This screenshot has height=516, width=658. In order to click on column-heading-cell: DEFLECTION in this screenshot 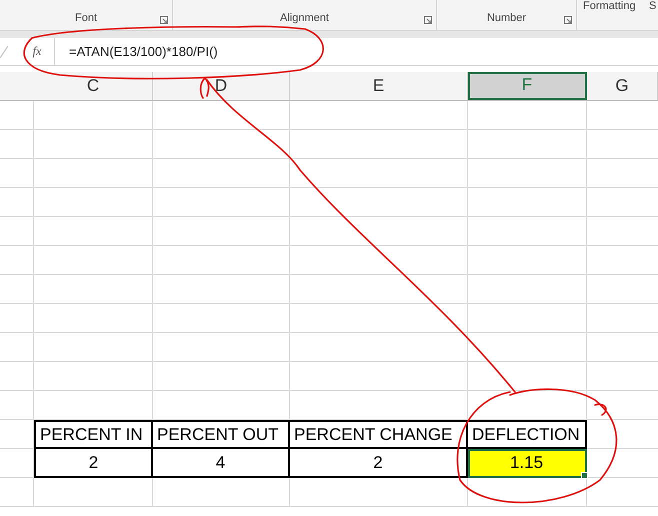, I will do `click(527, 434)`.